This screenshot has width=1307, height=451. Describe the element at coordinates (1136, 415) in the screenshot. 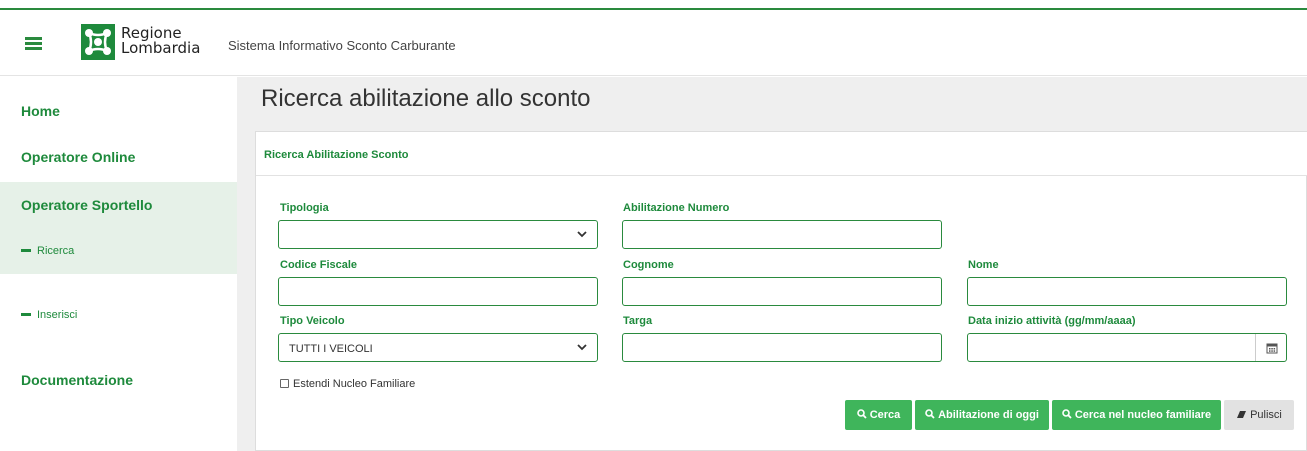

I see `cerca-nucleo-button: Cerca nel nucleo familiare` at that location.